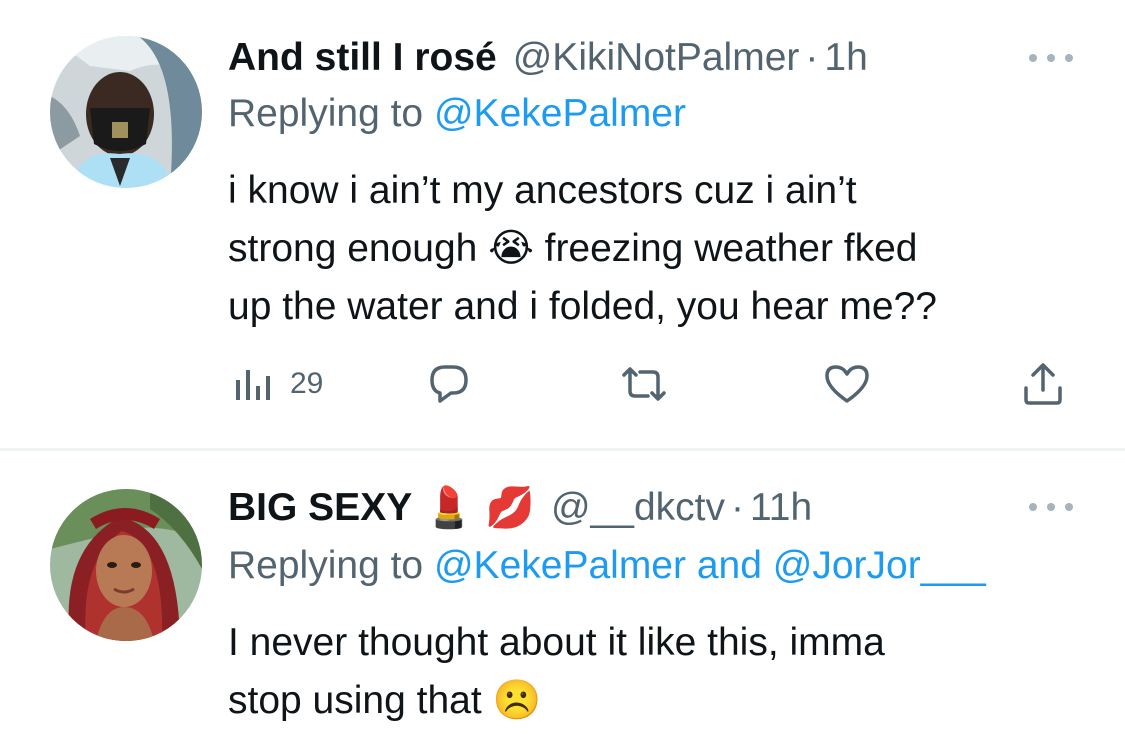  I want to click on timestamp: 11h, so click(781, 508).